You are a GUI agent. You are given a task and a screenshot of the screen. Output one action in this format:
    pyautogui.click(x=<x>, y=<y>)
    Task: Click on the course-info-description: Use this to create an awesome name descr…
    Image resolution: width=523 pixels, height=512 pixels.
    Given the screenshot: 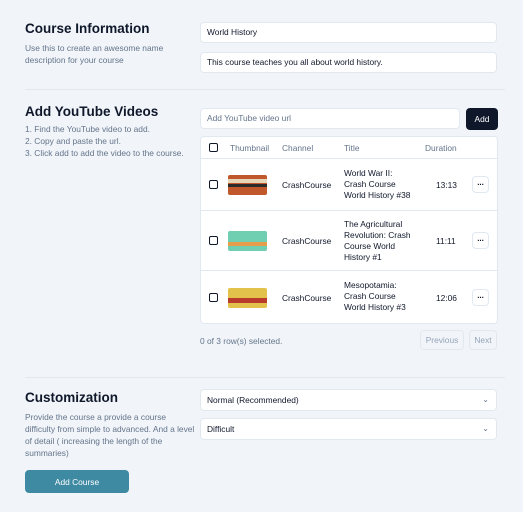 What is the action you would take?
    pyautogui.click(x=94, y=54)
    